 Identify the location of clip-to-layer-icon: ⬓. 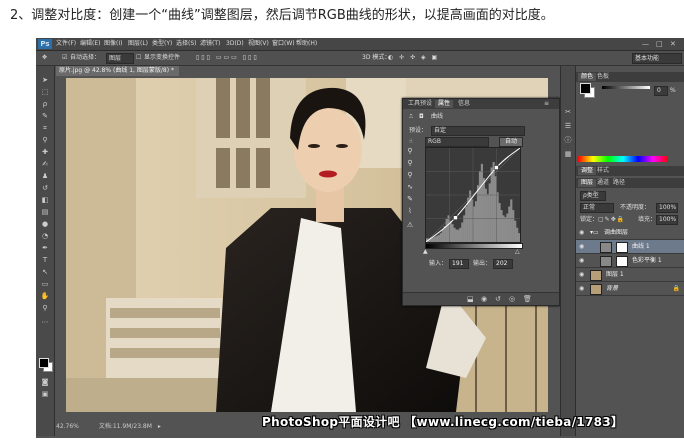
(470, 299).